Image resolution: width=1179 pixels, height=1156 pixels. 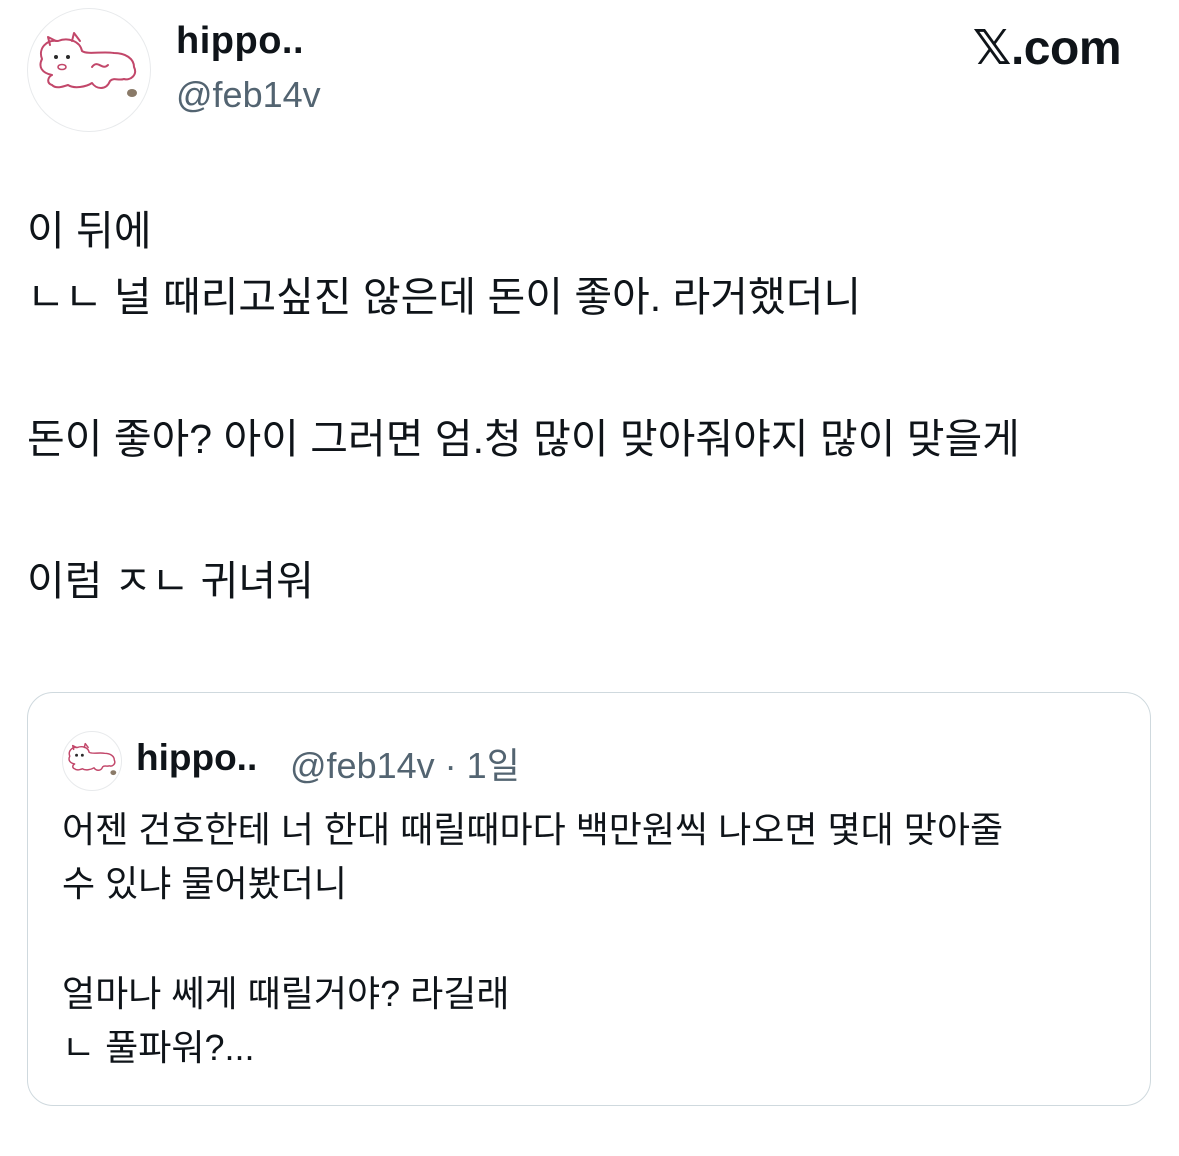 What do you see at coordinates (444, 297) in the screenshot?
I see `tweet-line: ㄴㄴ 널 때리고싶진 않은데 돈이 좋아. 라거했더니` at bounding box center [444, 297].